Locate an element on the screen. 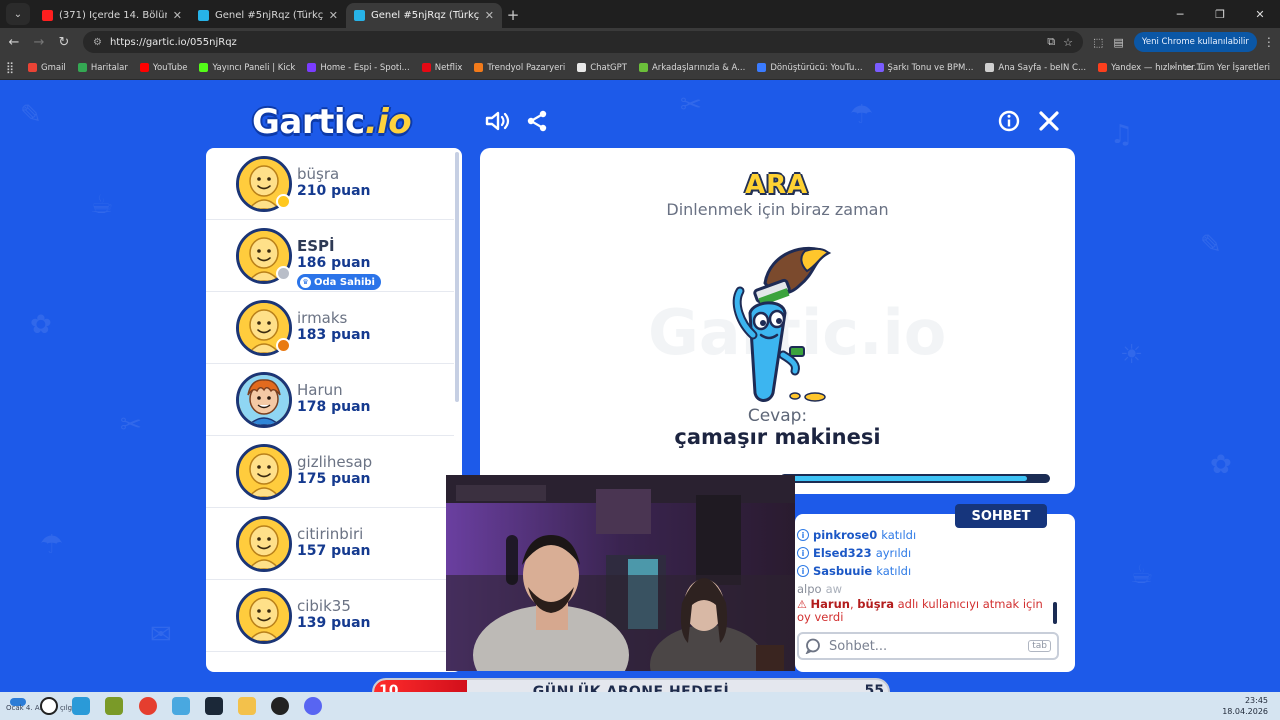  player-row: büşra 210 puan is located at coordinates (330, 184).